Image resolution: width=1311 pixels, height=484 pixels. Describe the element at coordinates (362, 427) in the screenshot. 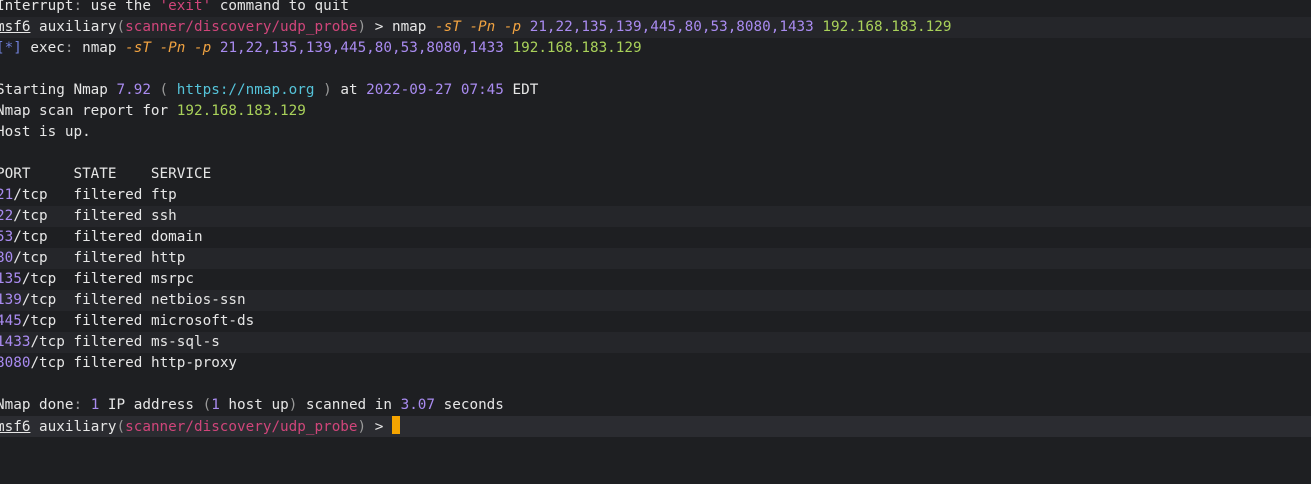

I see `final-paren-close: )` at that location.